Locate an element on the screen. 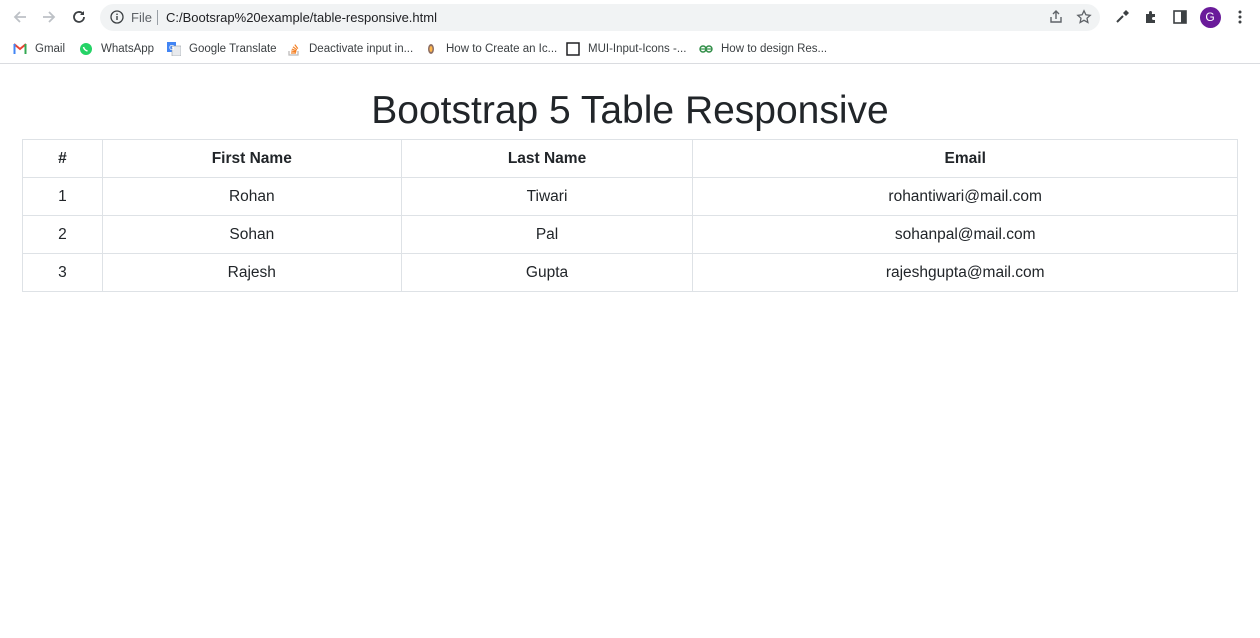 The width and height of the screenshot is (1260, 638). back-button is located at coordinates (20, 17).